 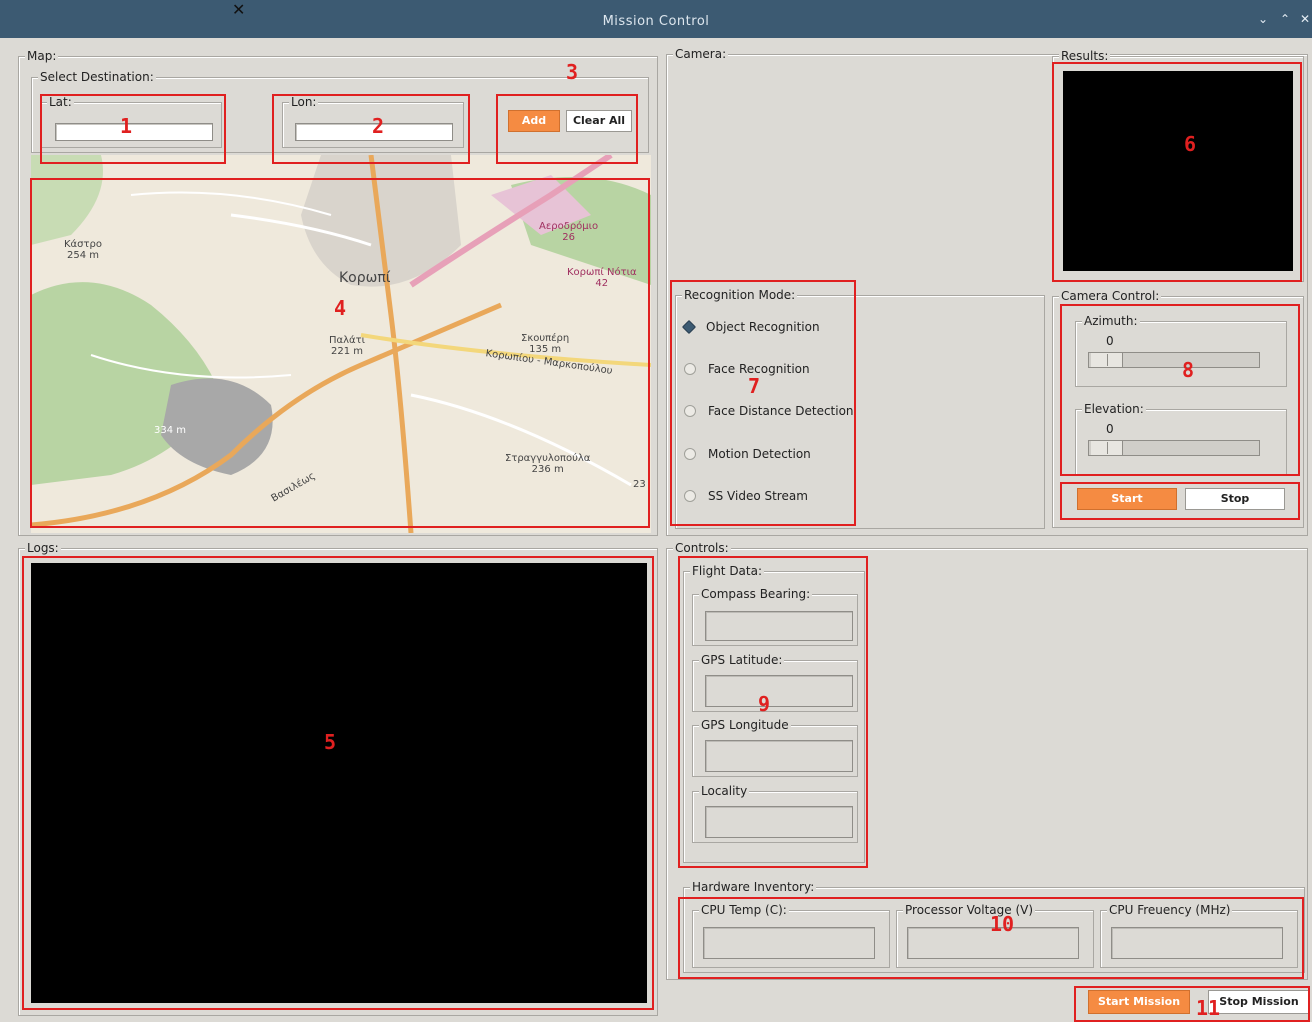 What do you see at coordinates (1002, 924) in the screenshot?
I see `annotation-number: 10` at bounding box center [1002, 924].